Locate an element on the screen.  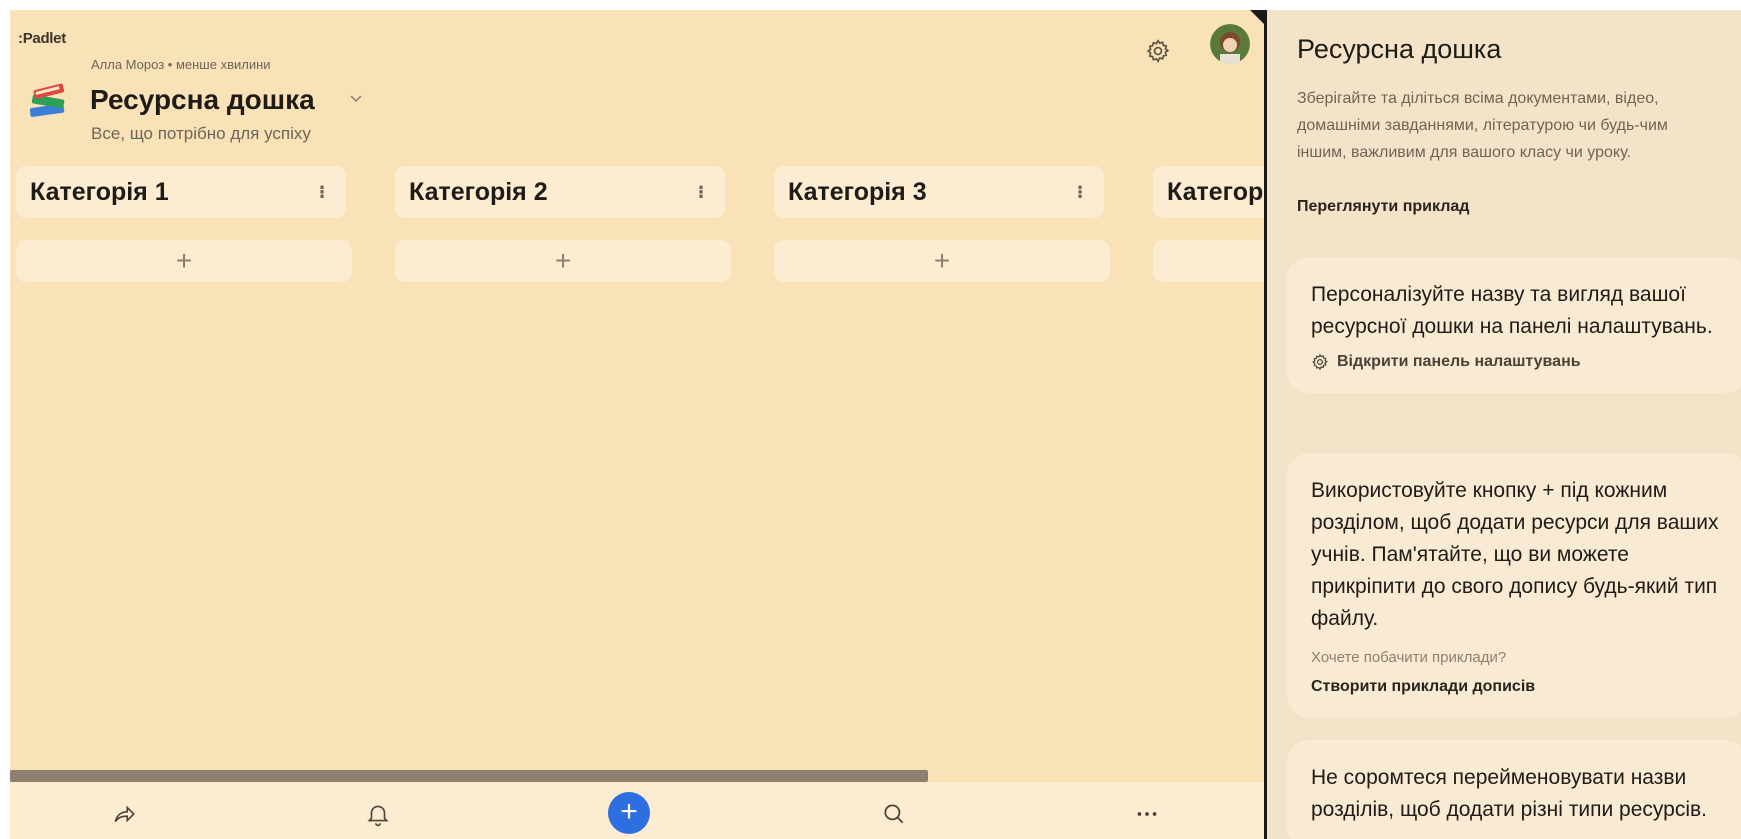
board-title: Ресурсна дошка is located at coordinates (202, 100).